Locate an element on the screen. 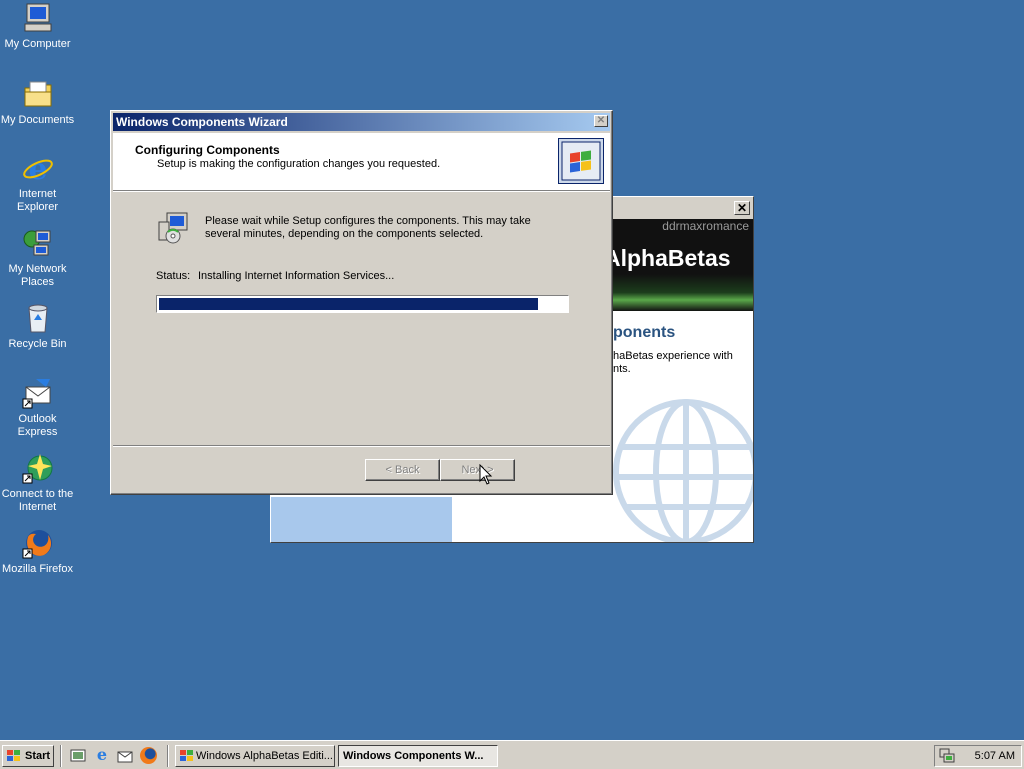 The image size is (1024, 769). quick-launch-outlook-icon is located at coordinates (125, 756).